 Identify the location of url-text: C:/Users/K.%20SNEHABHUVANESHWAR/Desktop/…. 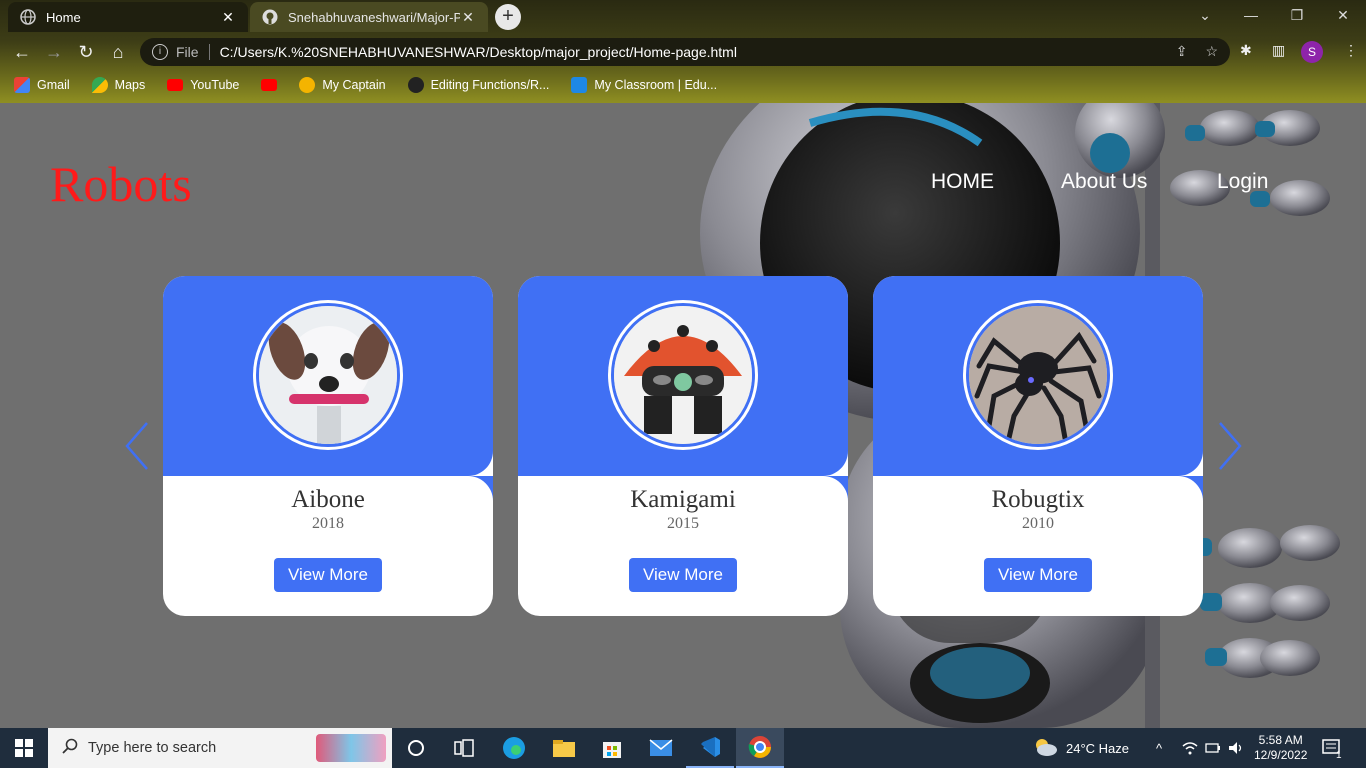
(478, 52).